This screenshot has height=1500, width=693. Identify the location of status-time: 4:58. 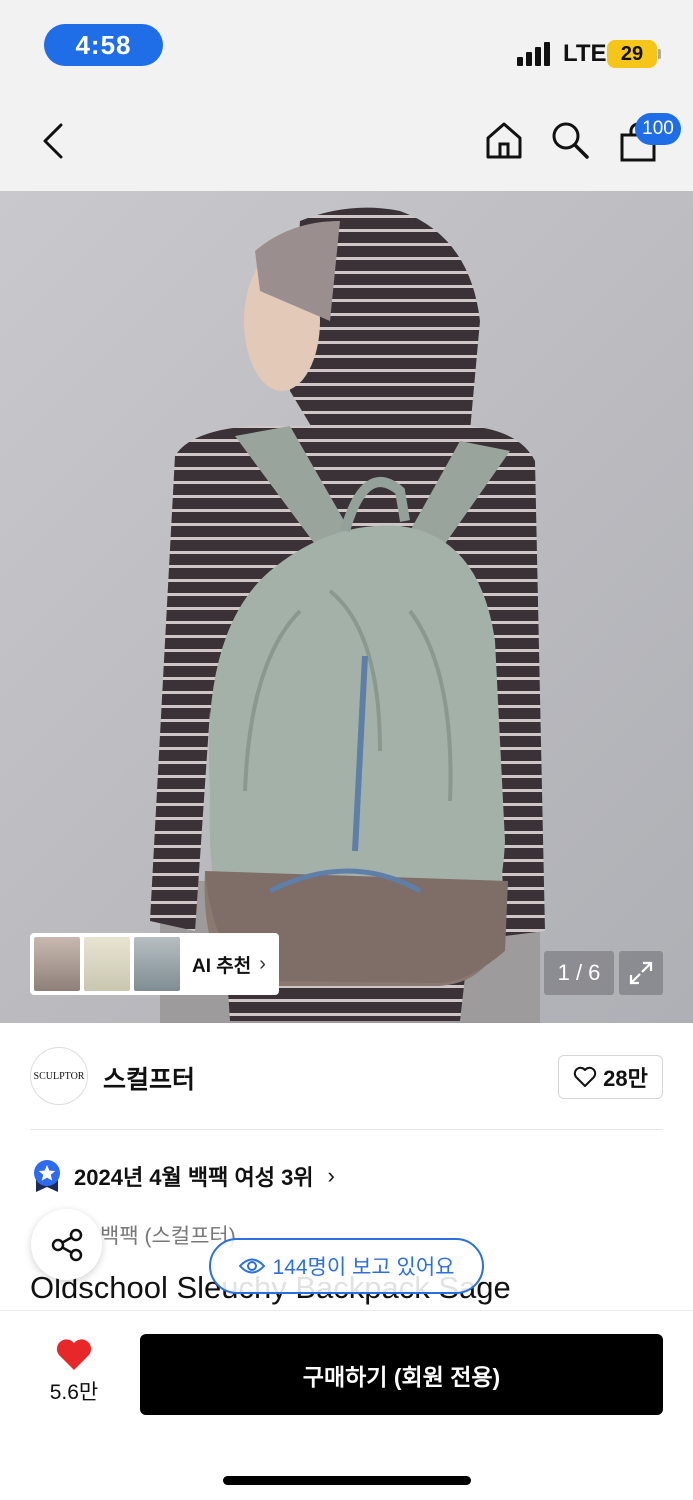
(103, 45).